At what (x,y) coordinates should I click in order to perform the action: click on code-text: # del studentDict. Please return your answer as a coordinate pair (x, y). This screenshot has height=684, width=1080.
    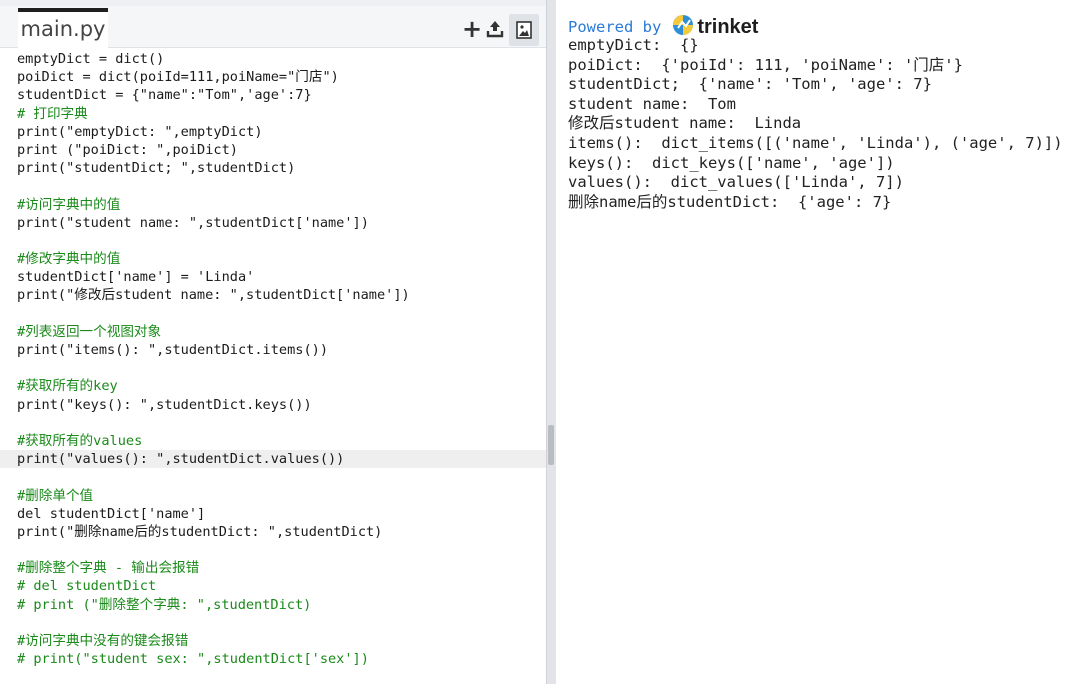
    Looking at the image, I should click on (87, 586).